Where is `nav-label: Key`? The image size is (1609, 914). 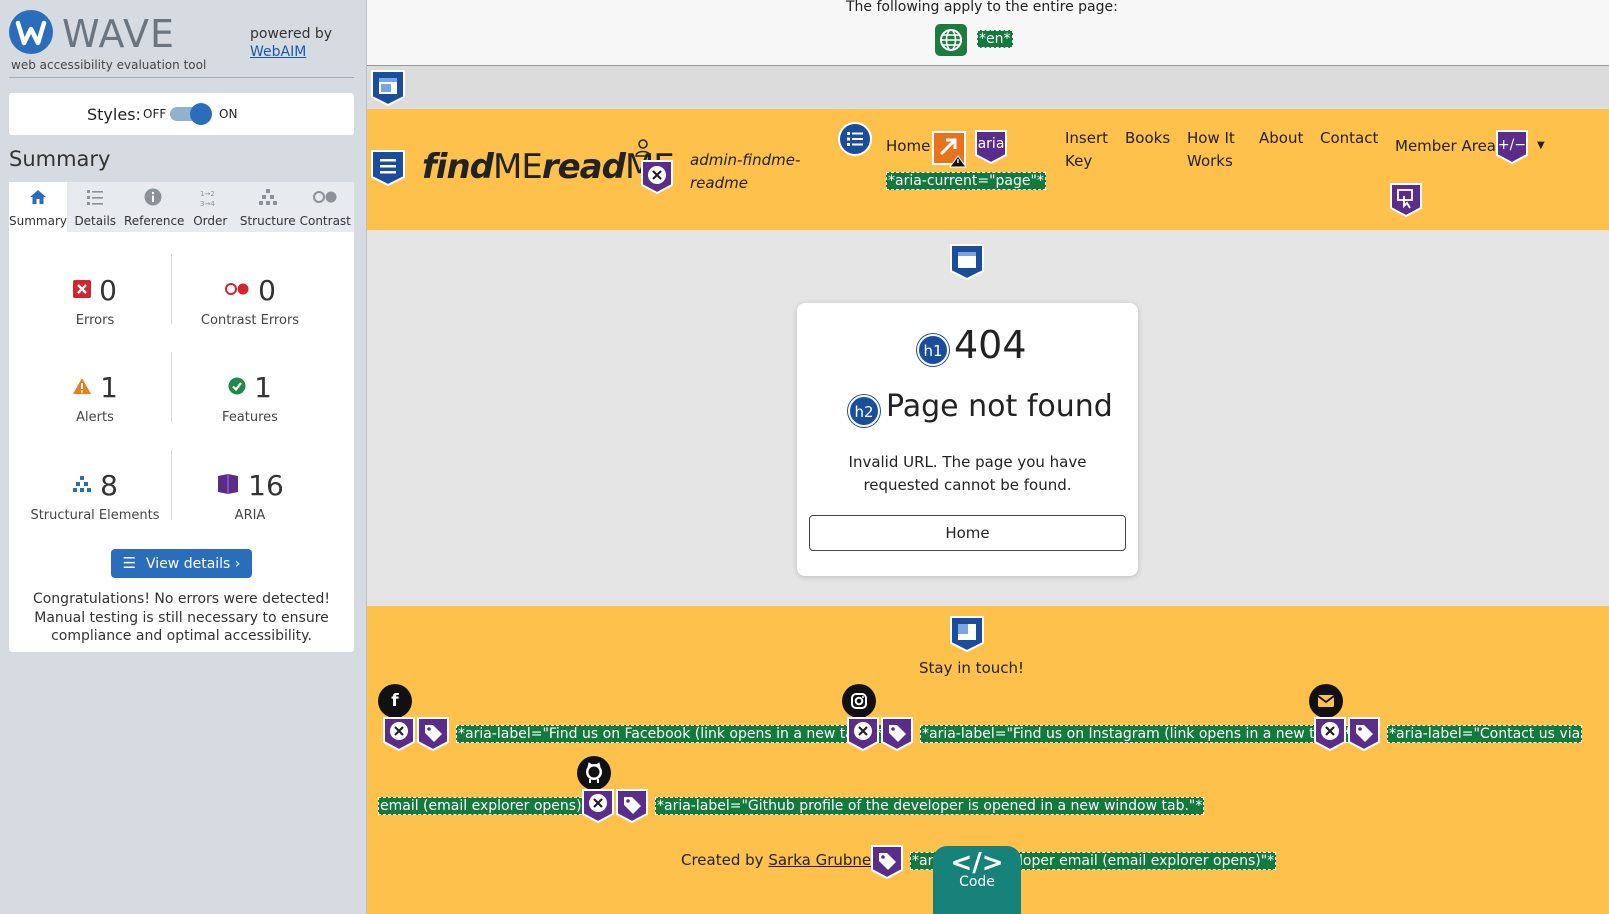
nav-label: Key is located at coordinates (1079, 161).